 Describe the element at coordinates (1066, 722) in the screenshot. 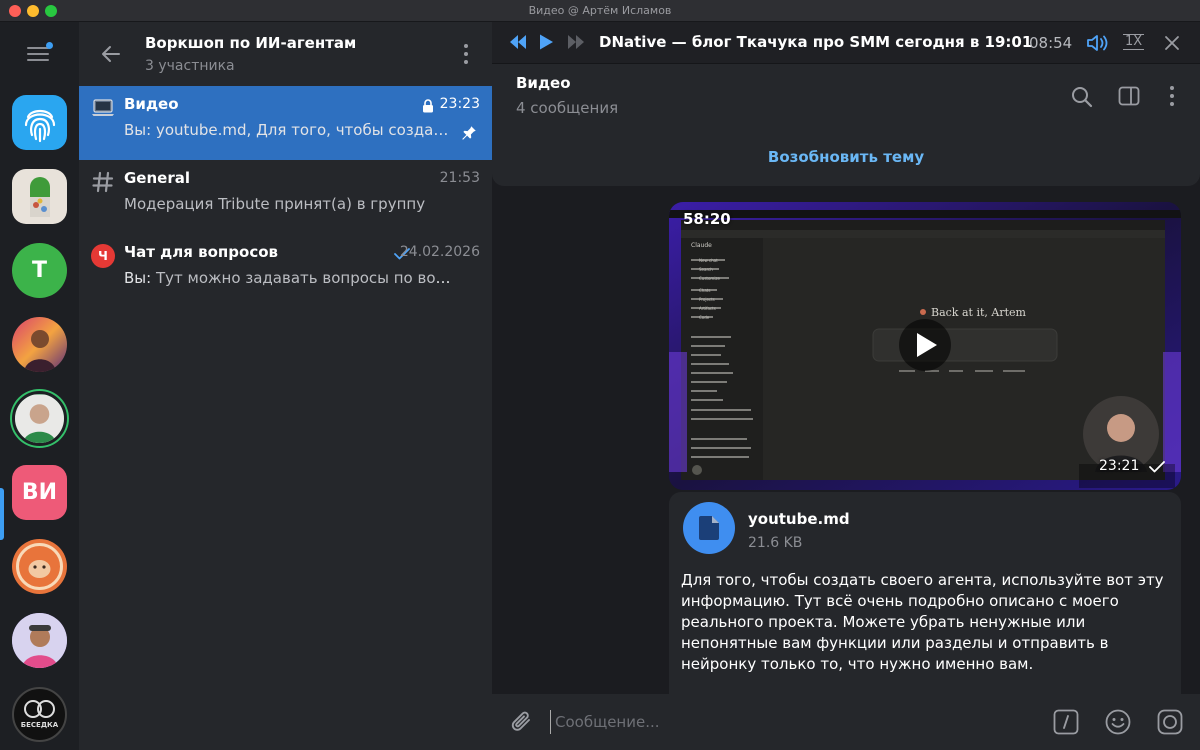

I see `bot-commands-icon` at that location.